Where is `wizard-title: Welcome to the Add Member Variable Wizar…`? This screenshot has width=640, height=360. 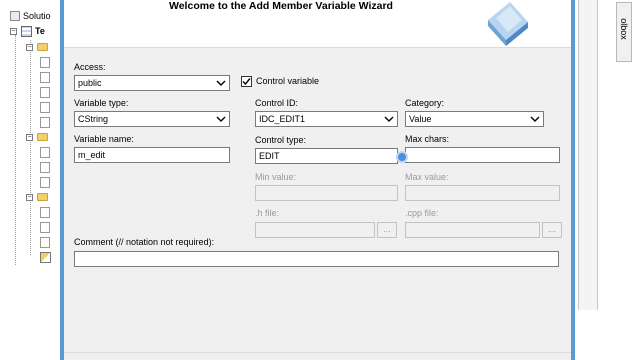 wizard-title: Welcome to the Add Member Variable Wizar… is located at coordinates (281, 6).